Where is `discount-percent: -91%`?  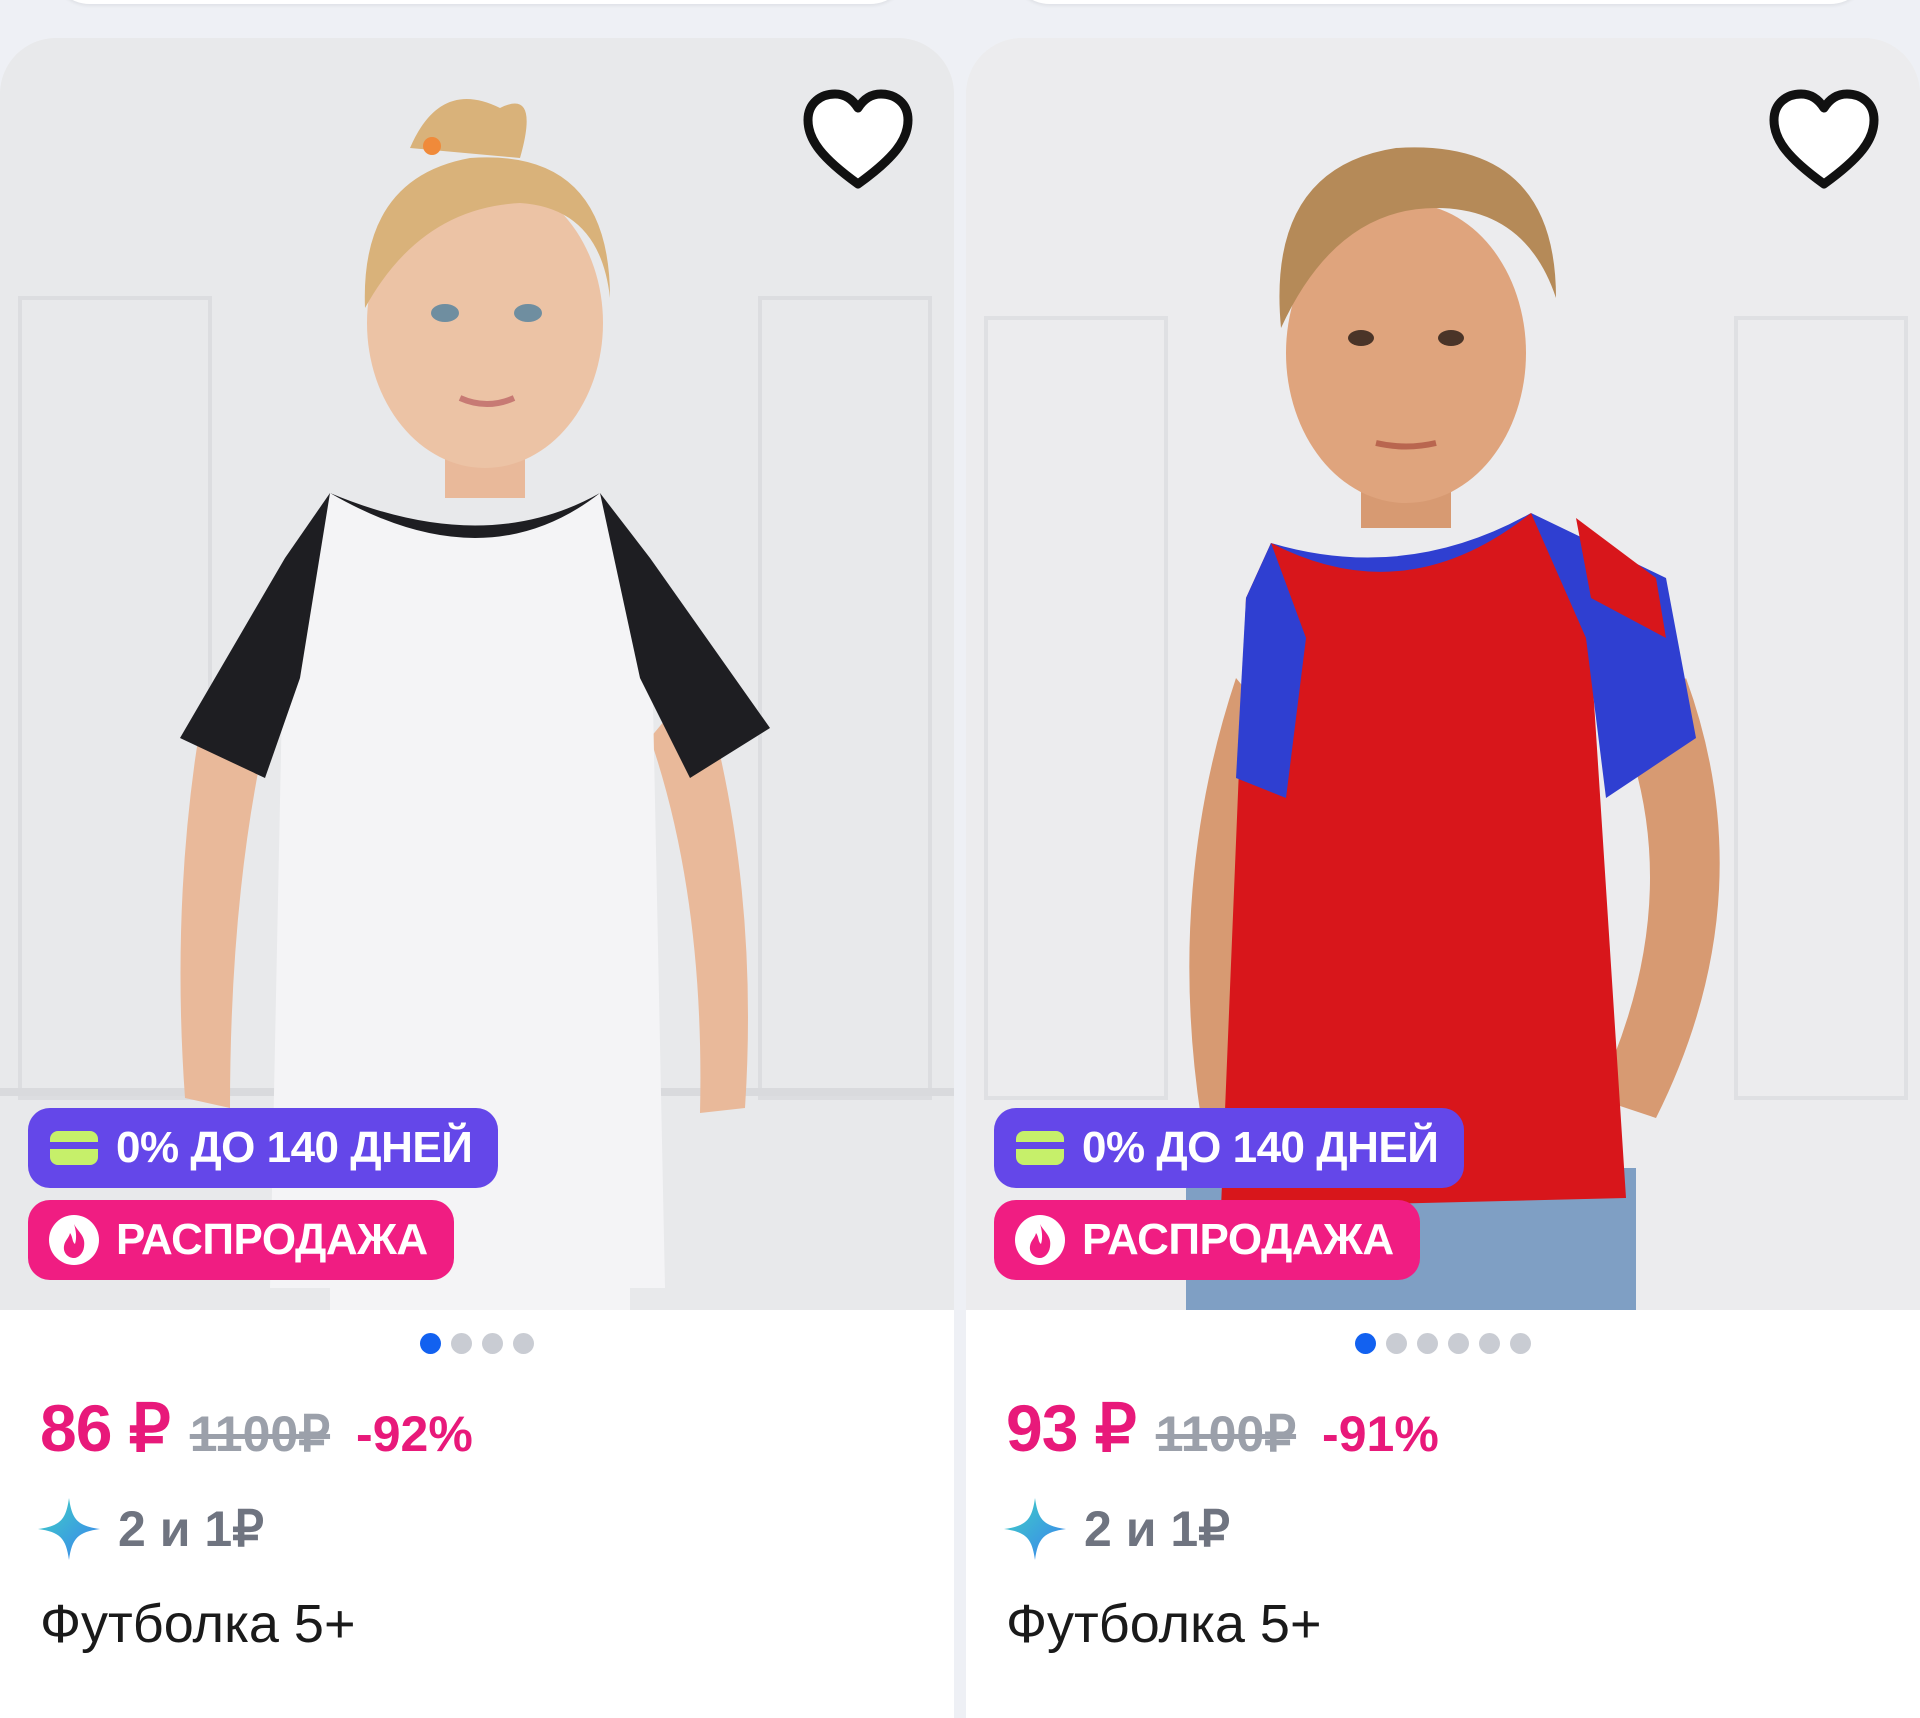
discount-percent: -91% is located at coordinates (1380, 1434).